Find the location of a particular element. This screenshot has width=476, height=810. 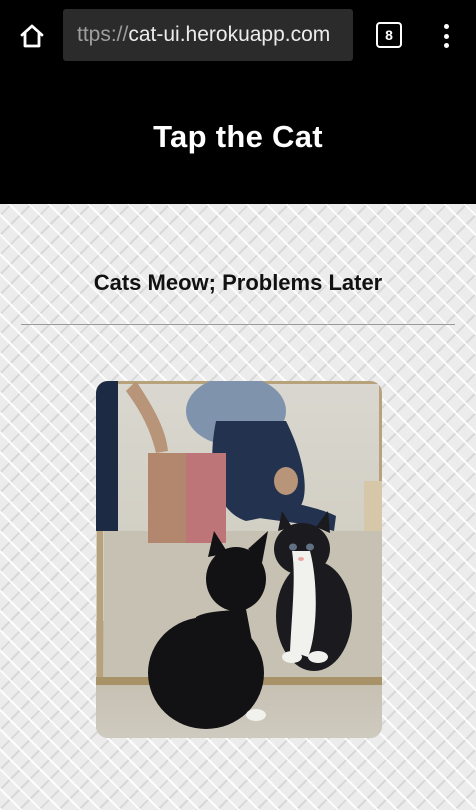

tab-switcher-button: 8 is located at coordinates (389, 35).